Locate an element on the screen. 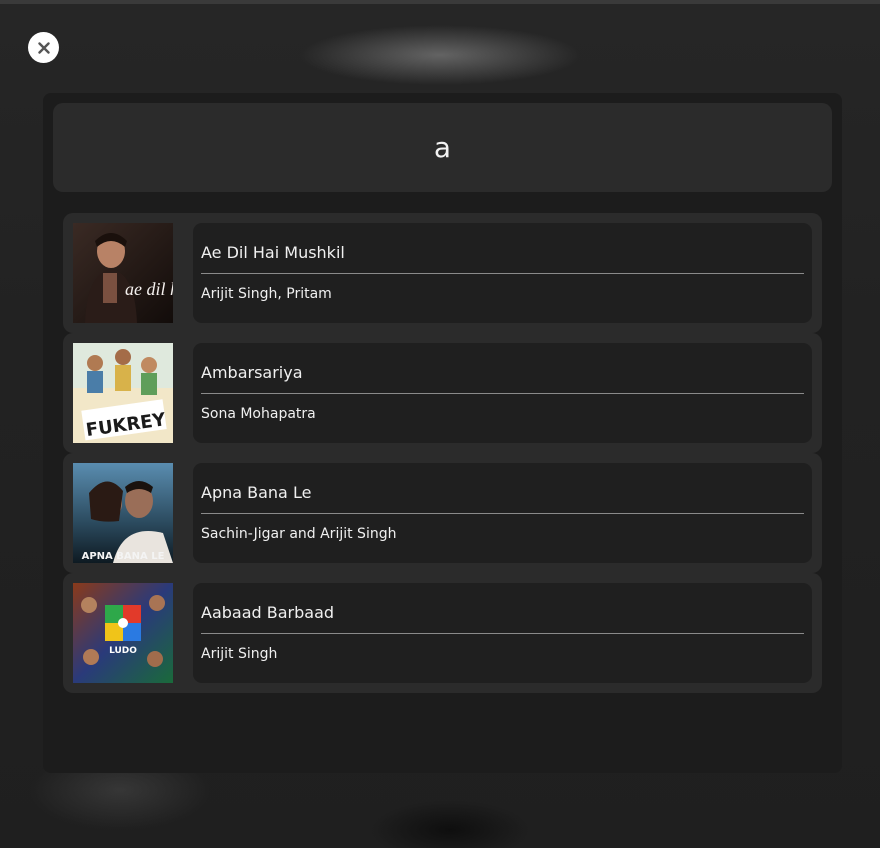 The height and width of the screenshot is (848, 880). album-cover: FUKREY is located at coordinates (123, 393).